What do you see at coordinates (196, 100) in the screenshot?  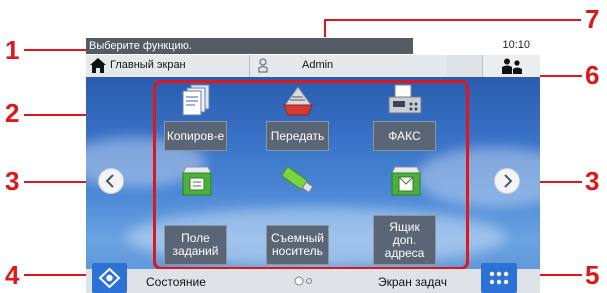 I see `copy-icon` at bounding box center [196, 100].